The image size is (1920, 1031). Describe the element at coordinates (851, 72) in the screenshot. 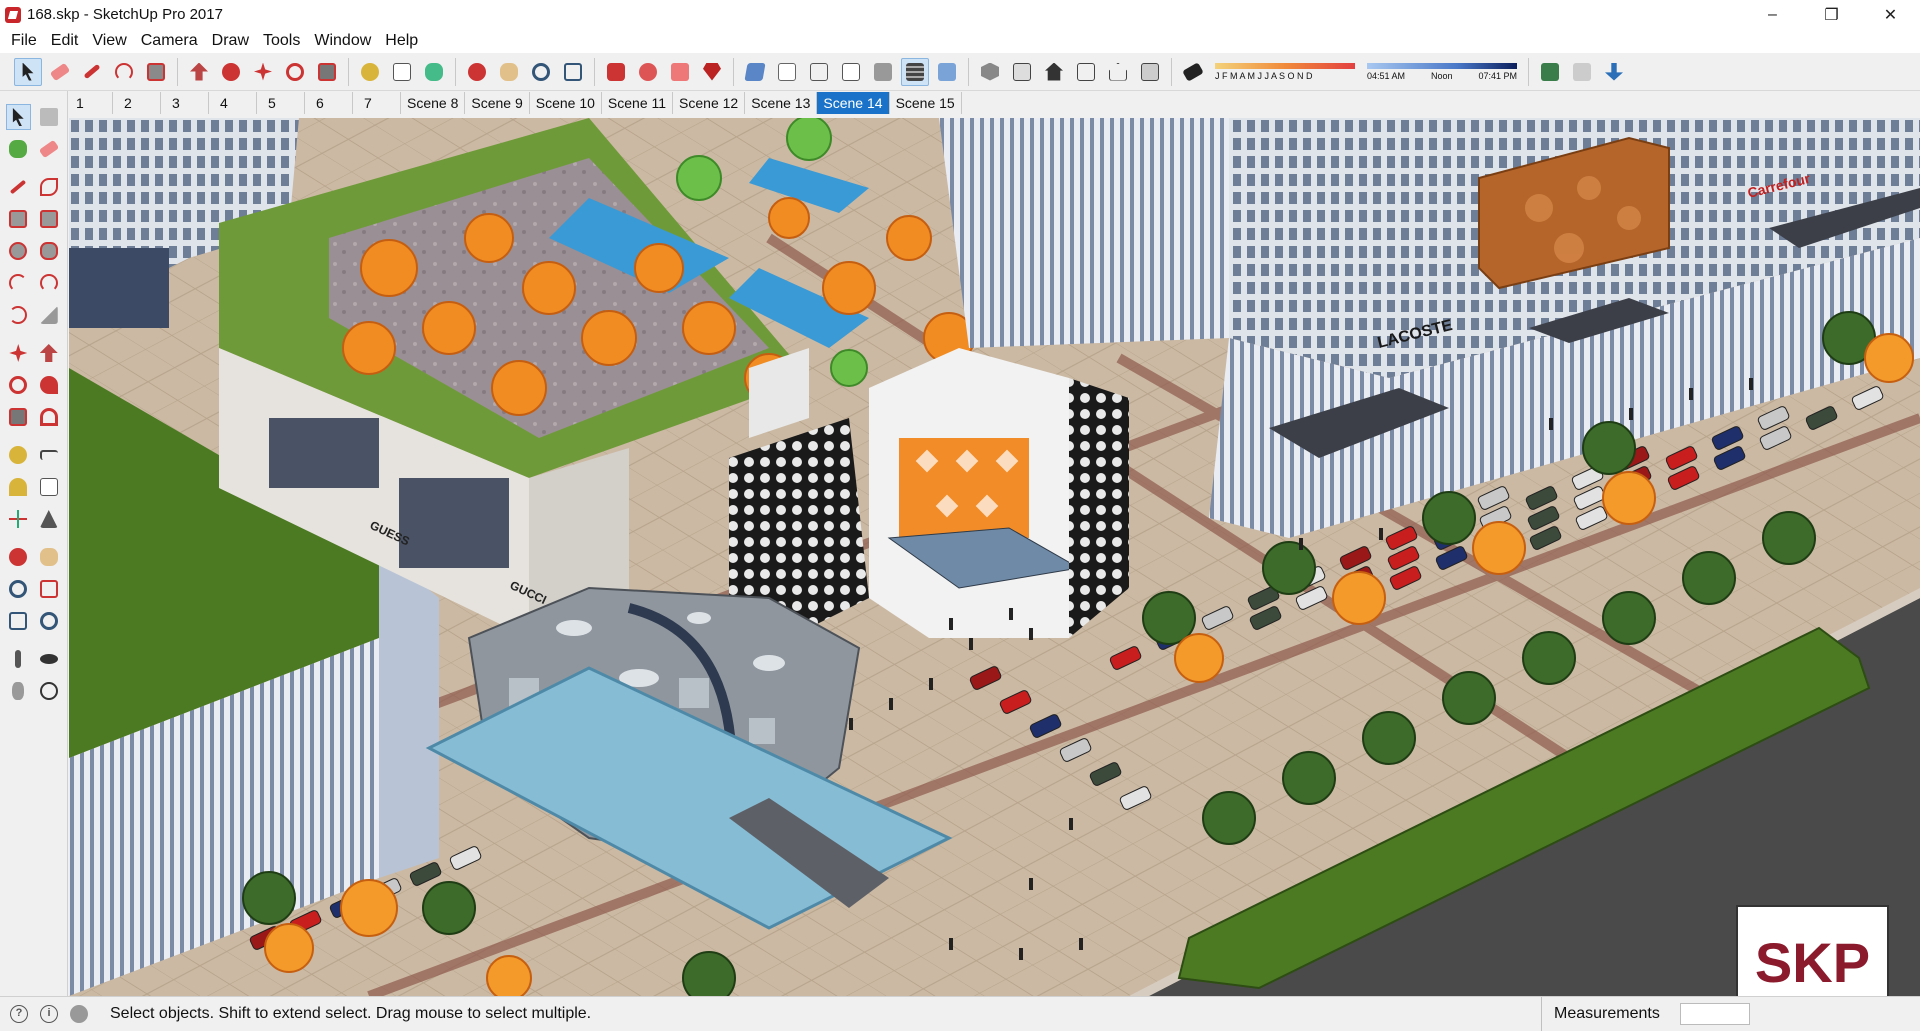

I see `hidden-line-icon` at that location.